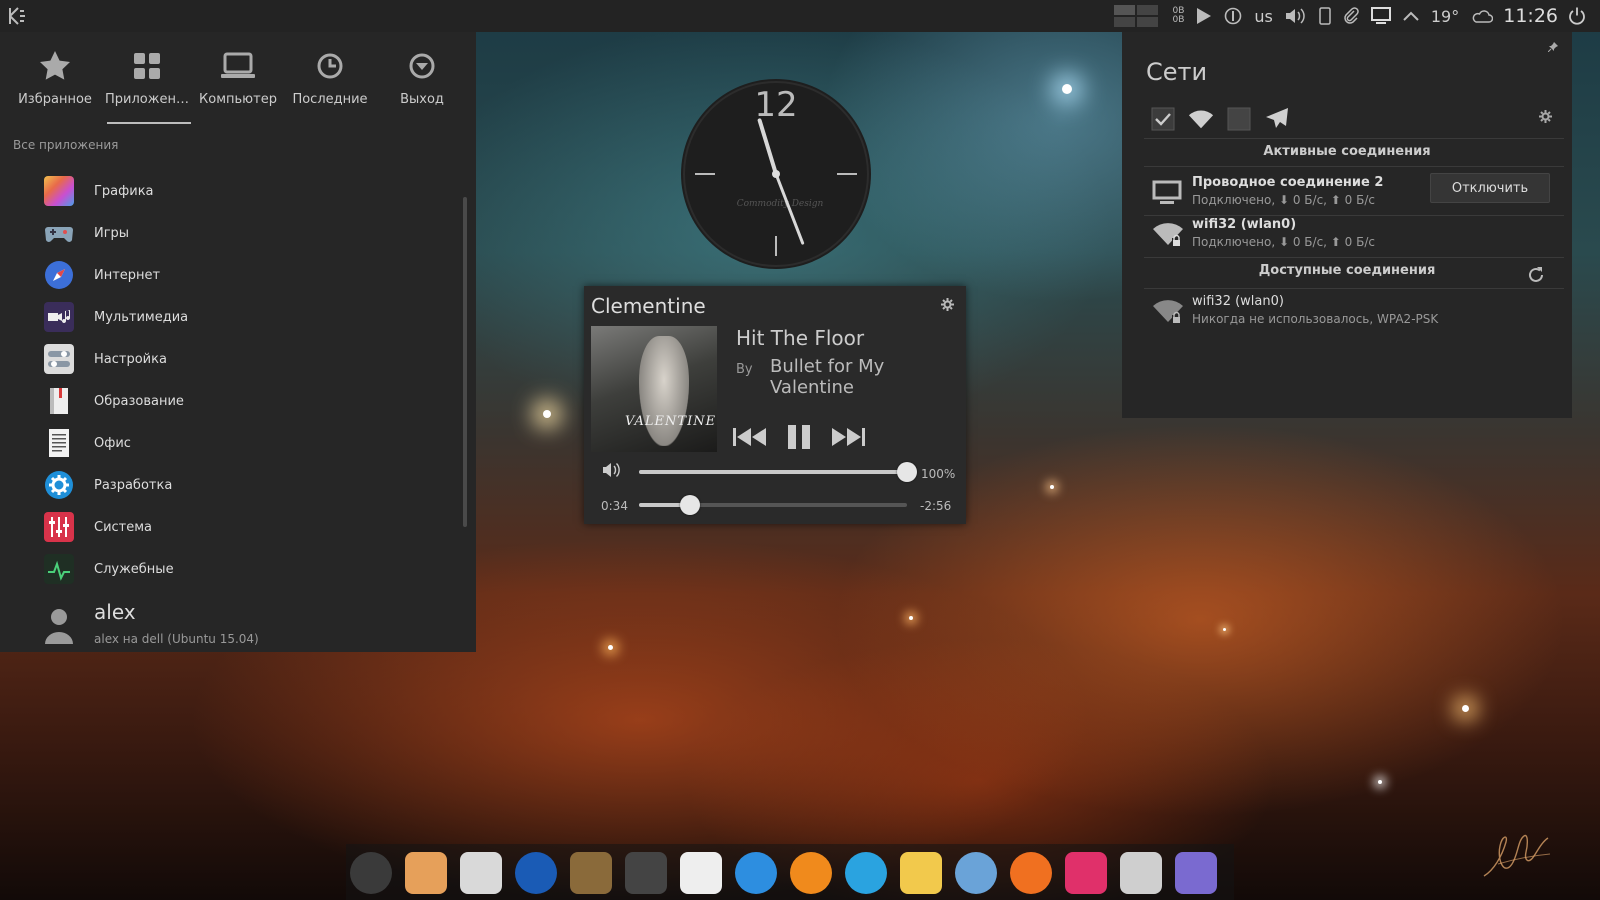 This screenshot has width=1600, height=900. I want to click on networking-enabled-checkbox, so click(1163, 119).